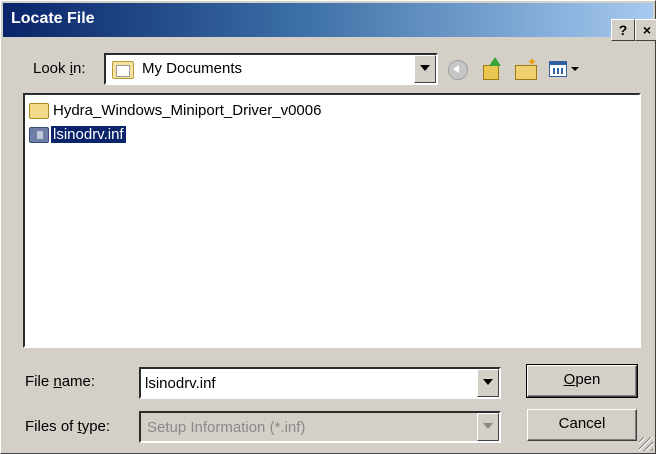 The height and width of the screenshot is (454, 656). I want to click on setup-file-icon, so click(39, 135).